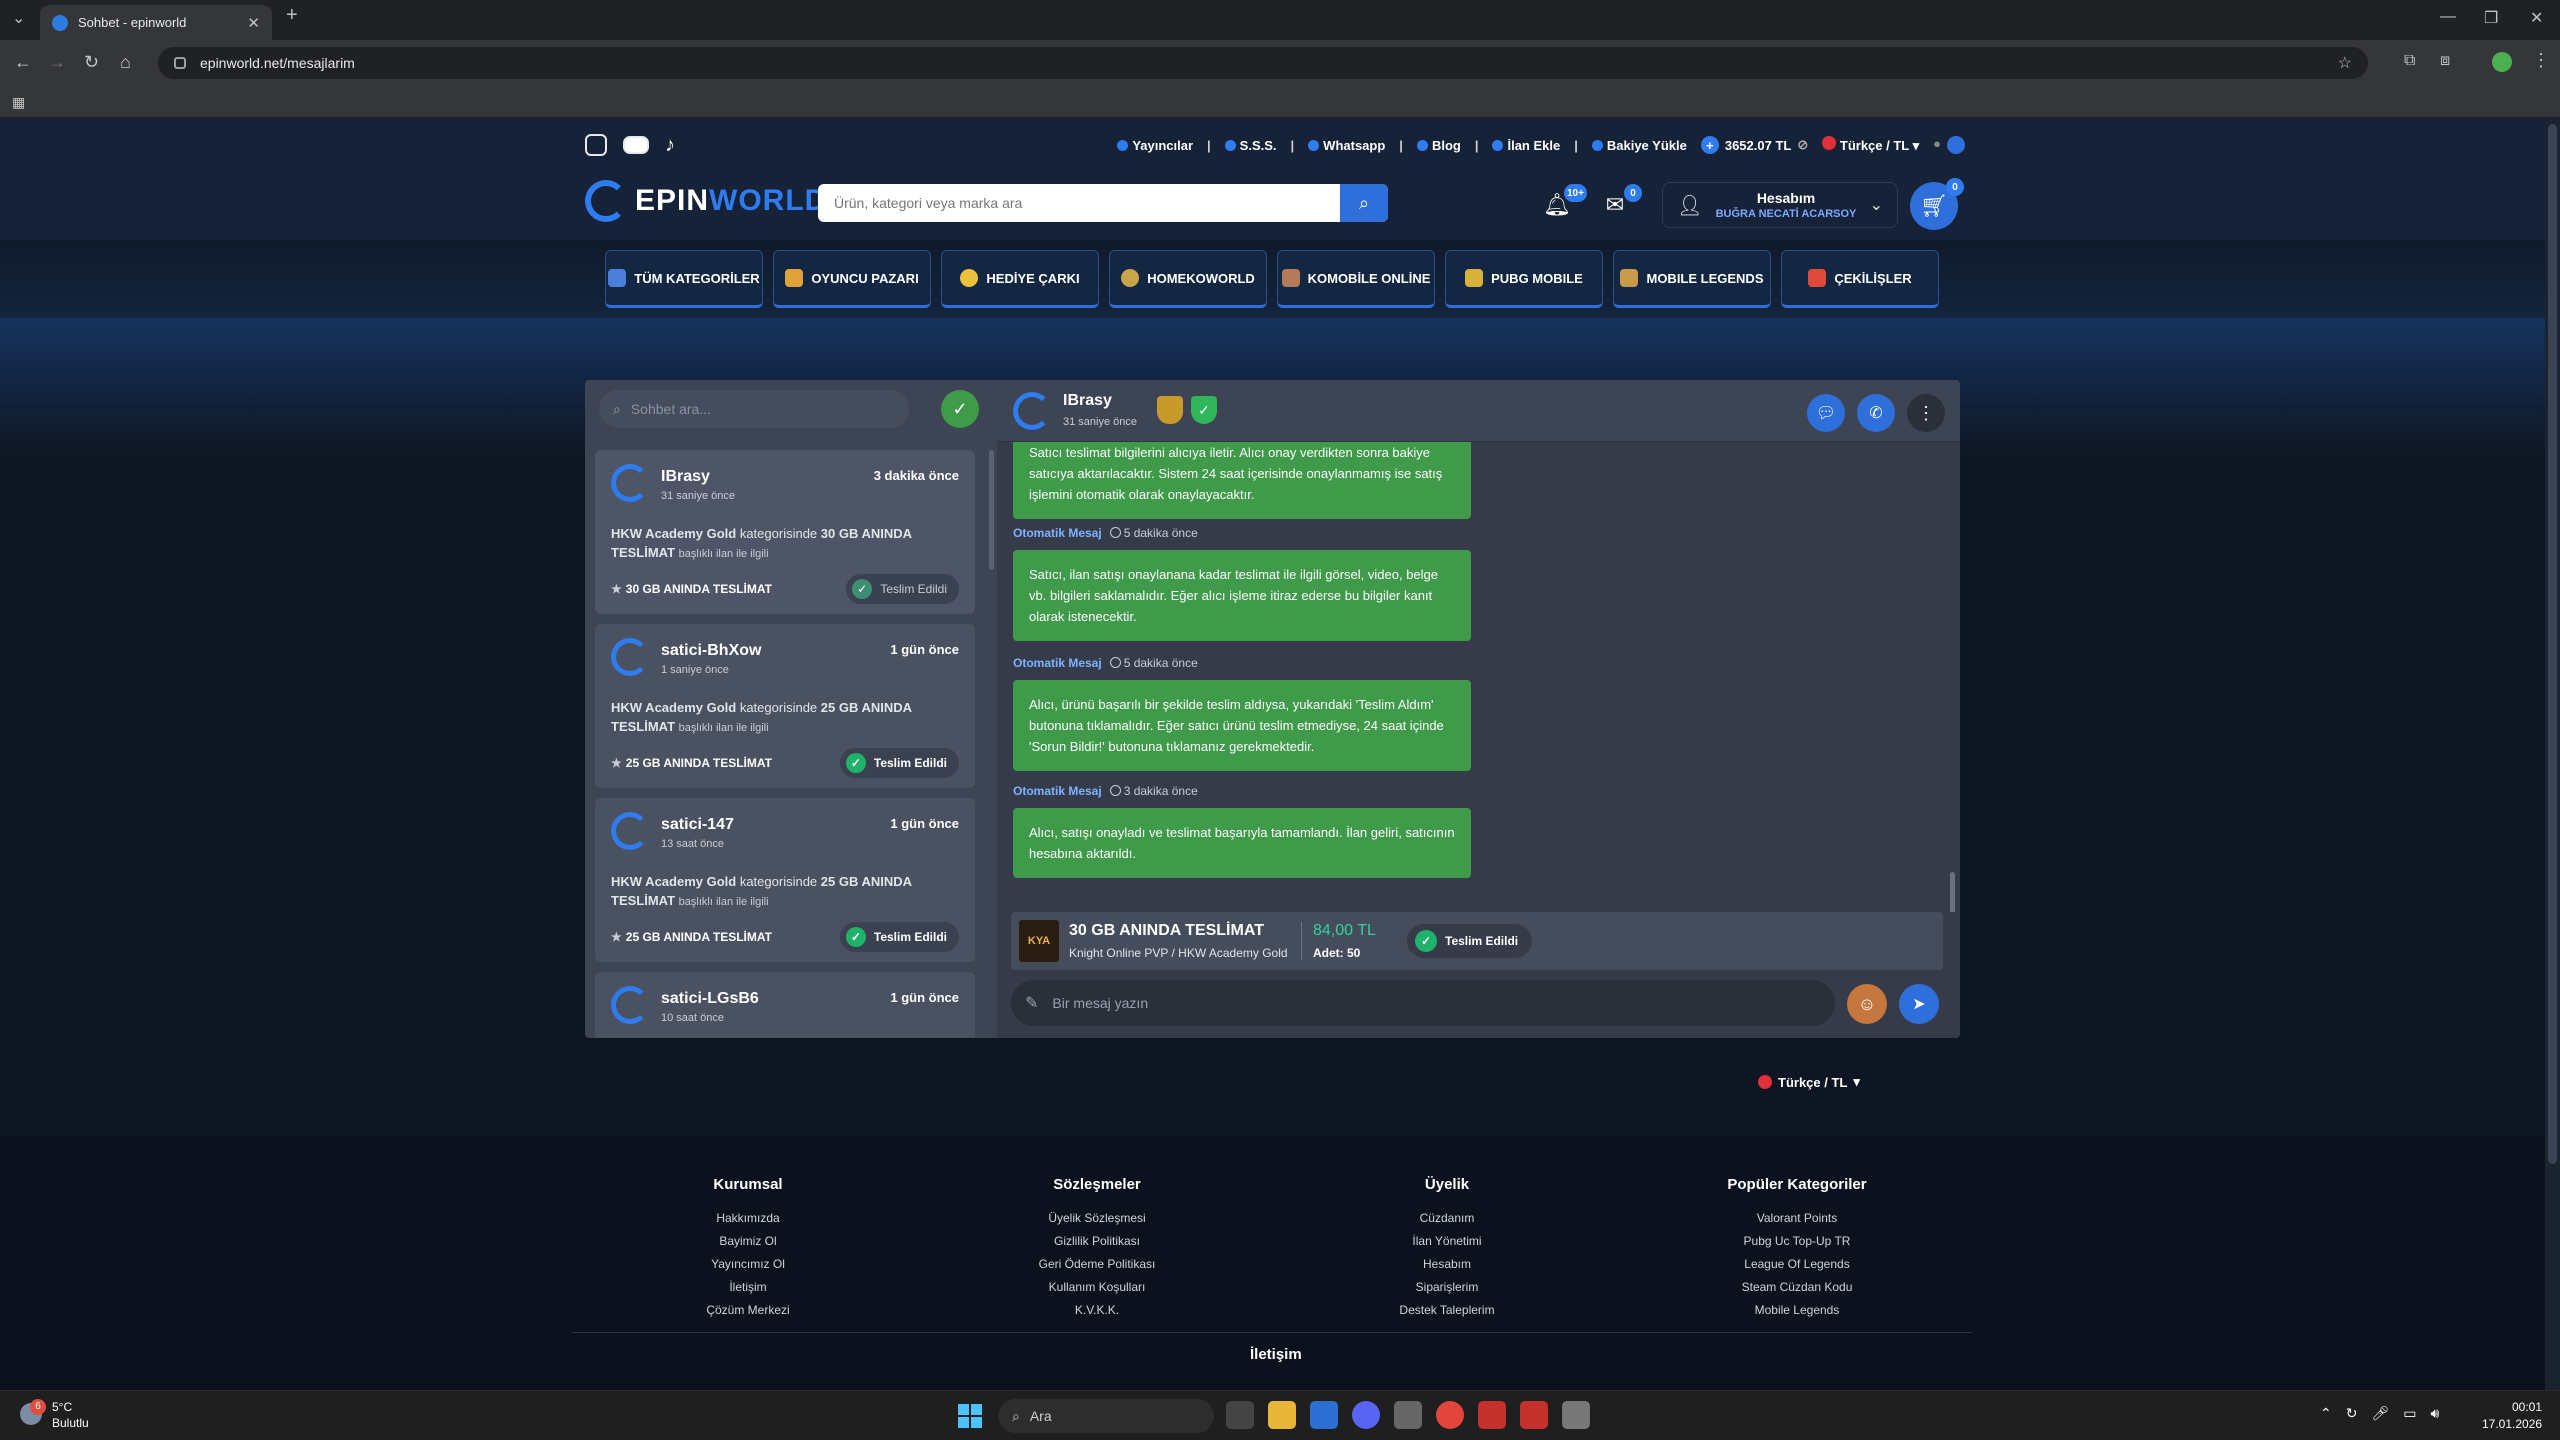 The image size is (2560, 1440). What do you see at coordinates (1097, 1218) in the screenshot?
I see `footer-link: Üyelik Sözleşmesi` at bounding box center [1097, 1218].